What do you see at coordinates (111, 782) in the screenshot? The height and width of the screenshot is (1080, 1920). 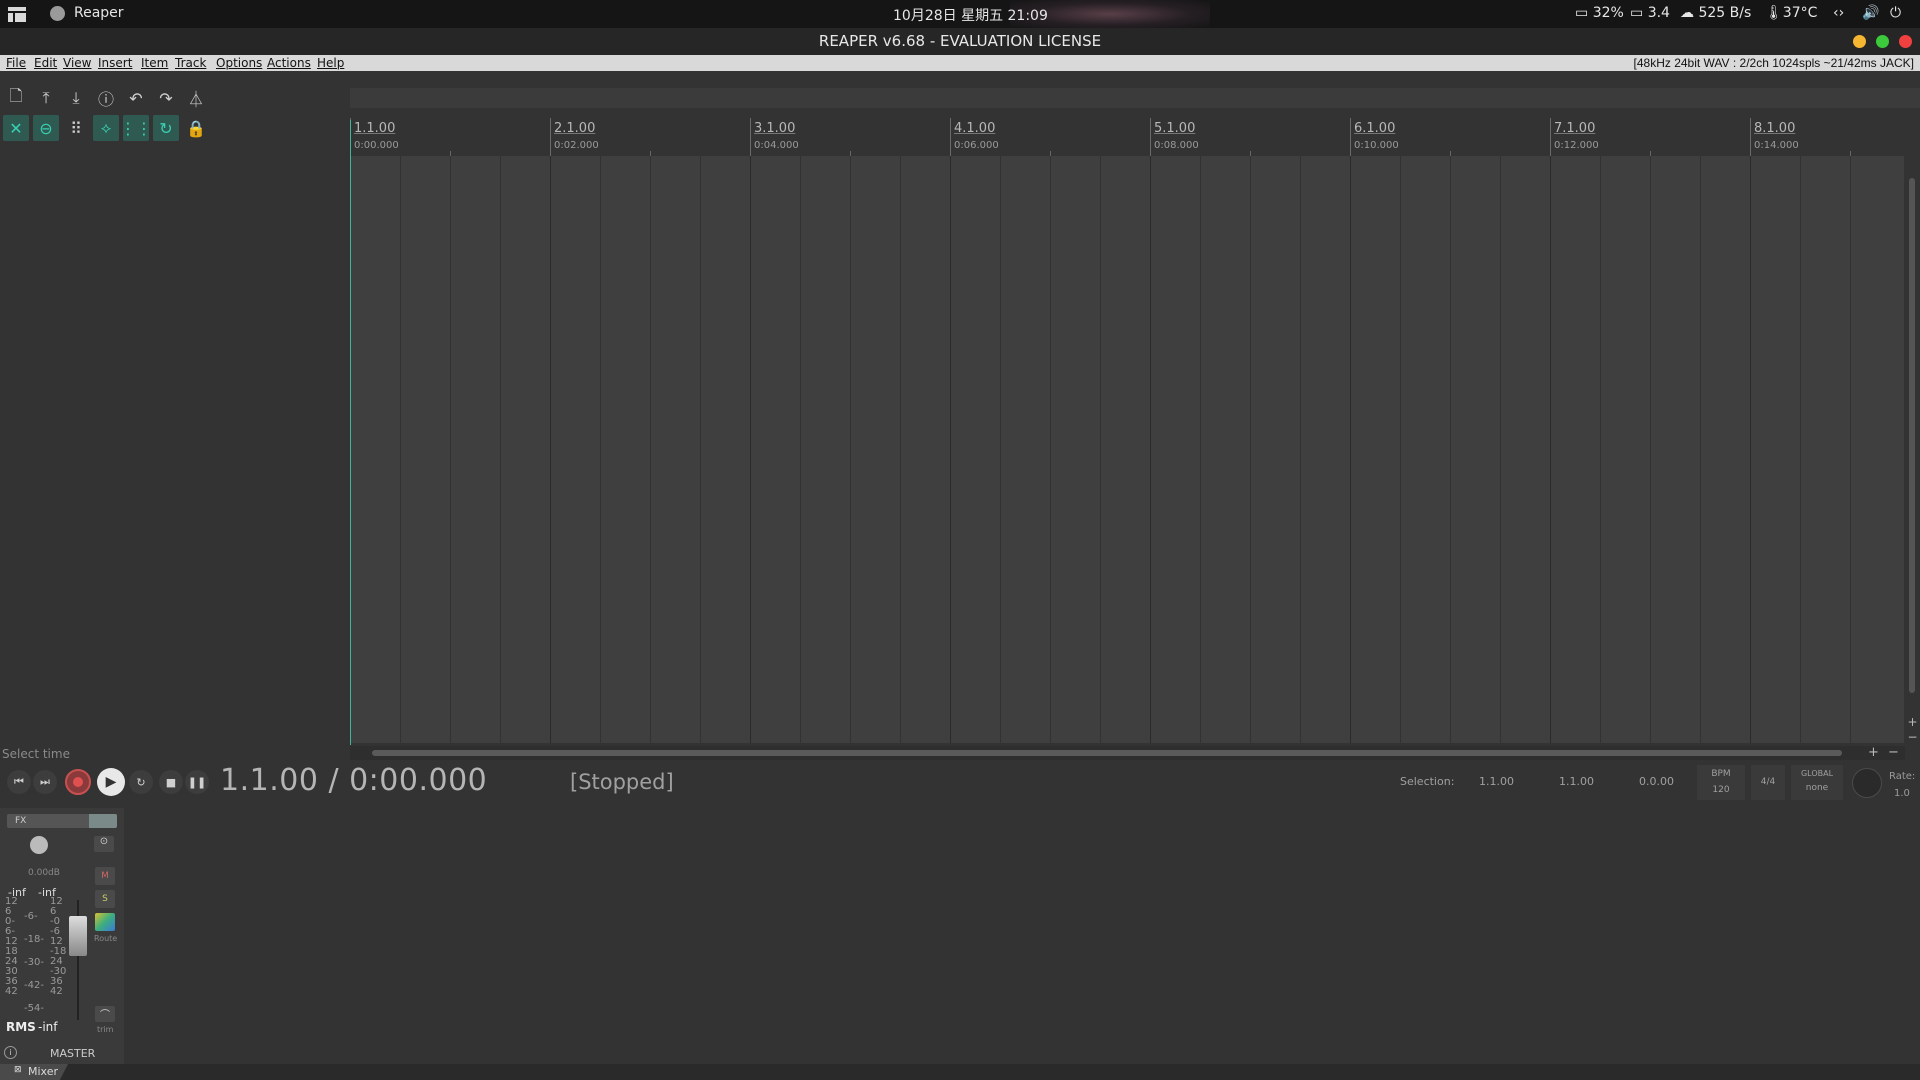 I see `play-button: ▶` at bounding box center [111, 782].